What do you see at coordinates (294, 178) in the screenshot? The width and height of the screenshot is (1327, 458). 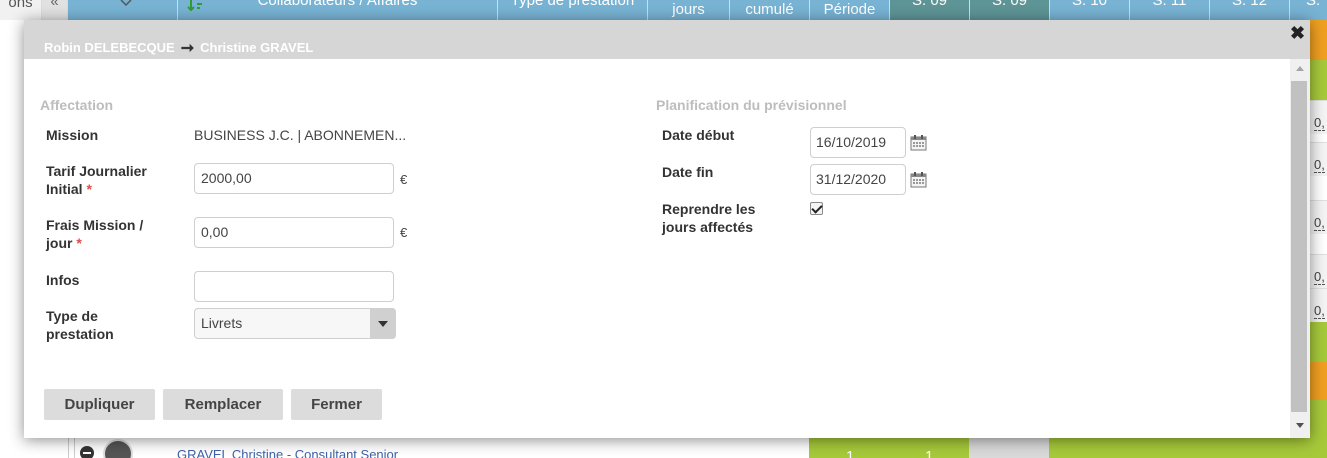 I see `tarif-journalier-input: 2000,00` at bounding box center [294, 178].